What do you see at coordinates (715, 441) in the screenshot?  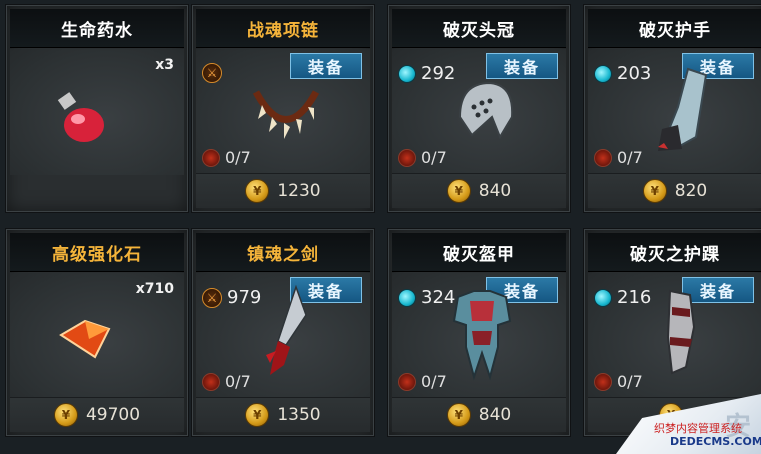 I see `watermark-url: DEDECMS.COM` at bounding box center [715, 441].